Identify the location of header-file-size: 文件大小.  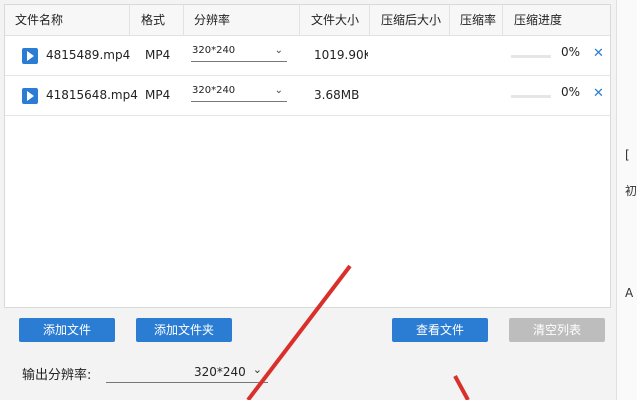
(335, 20).